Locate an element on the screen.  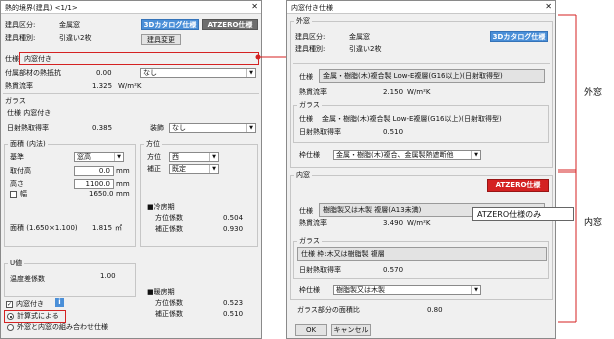
glass-ratio-value: 0.80 is located at coordinates (435, 310).